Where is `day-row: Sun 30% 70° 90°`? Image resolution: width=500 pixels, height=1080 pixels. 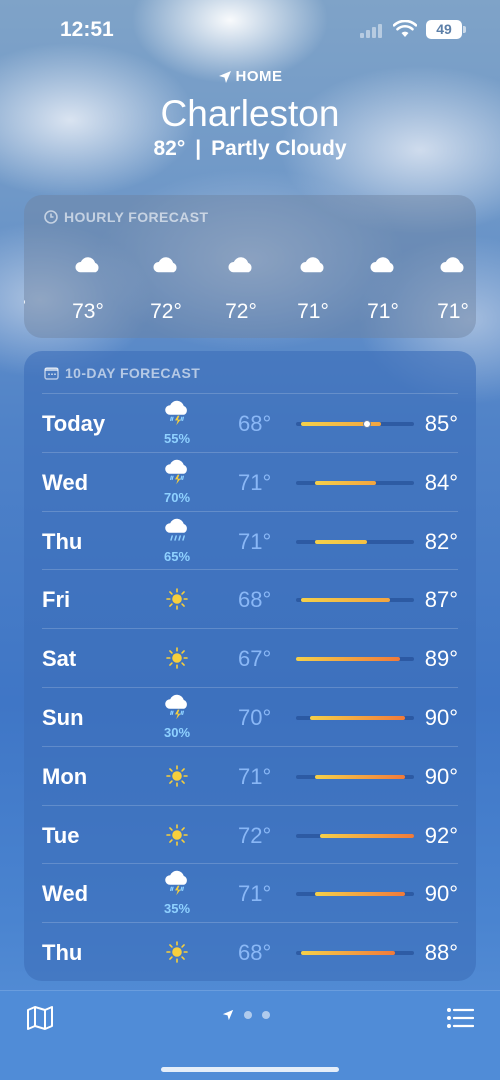 day-row: Sun 30% 70° 90° is located at coordinates (250, 716).